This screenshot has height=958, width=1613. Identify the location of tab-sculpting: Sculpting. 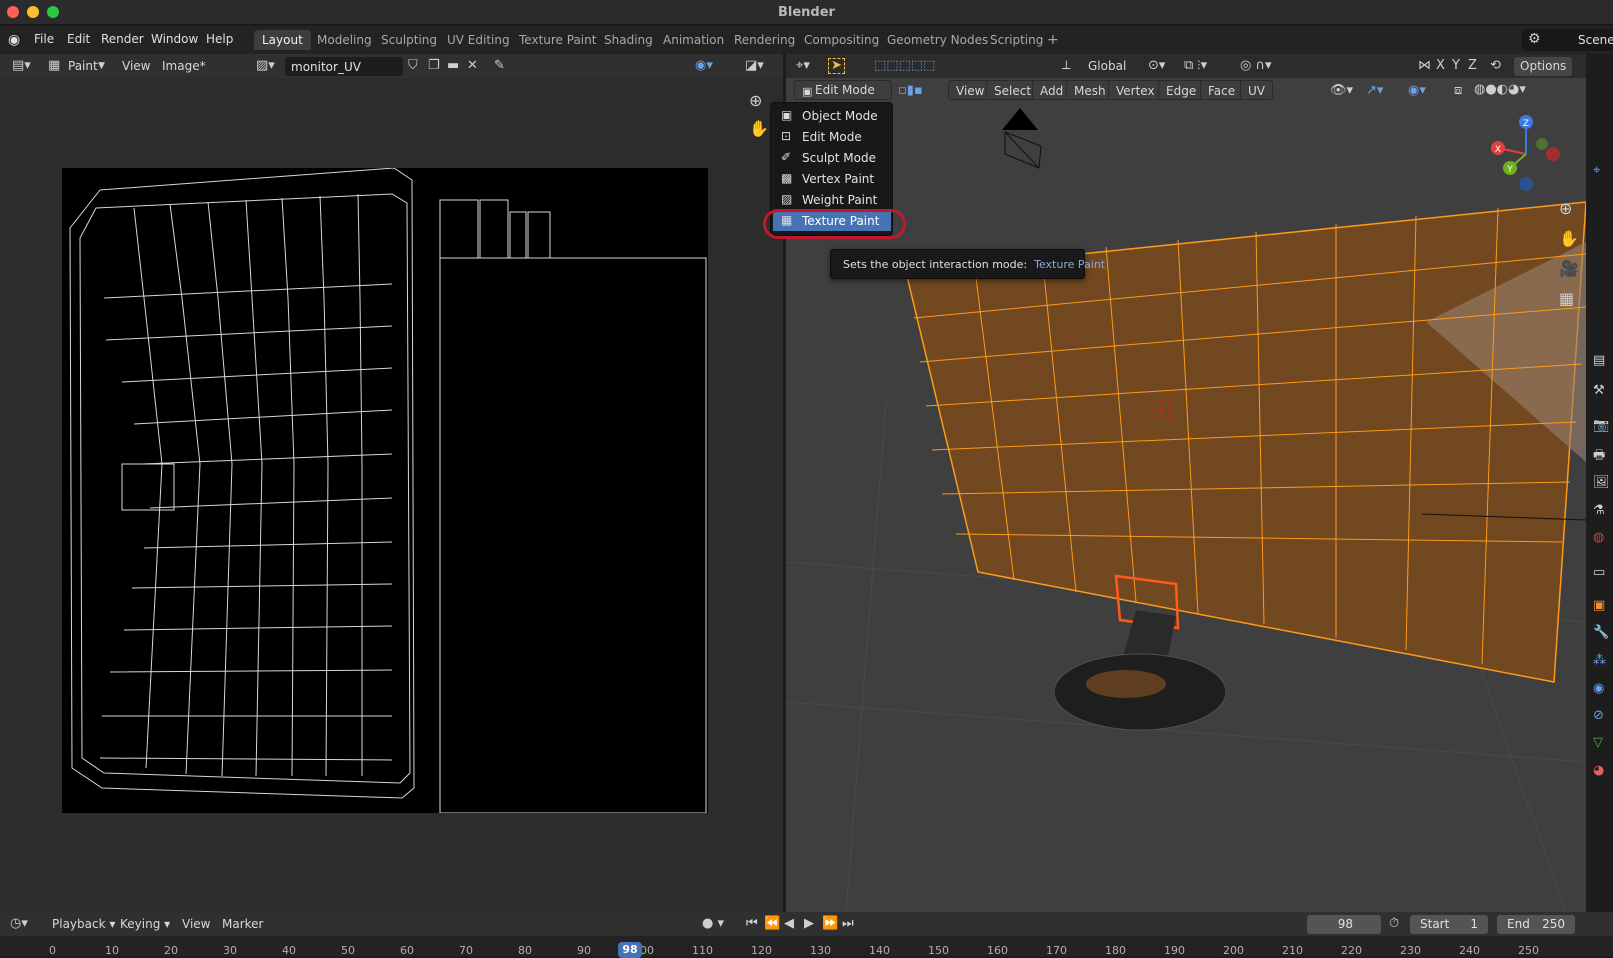
(409, 40).